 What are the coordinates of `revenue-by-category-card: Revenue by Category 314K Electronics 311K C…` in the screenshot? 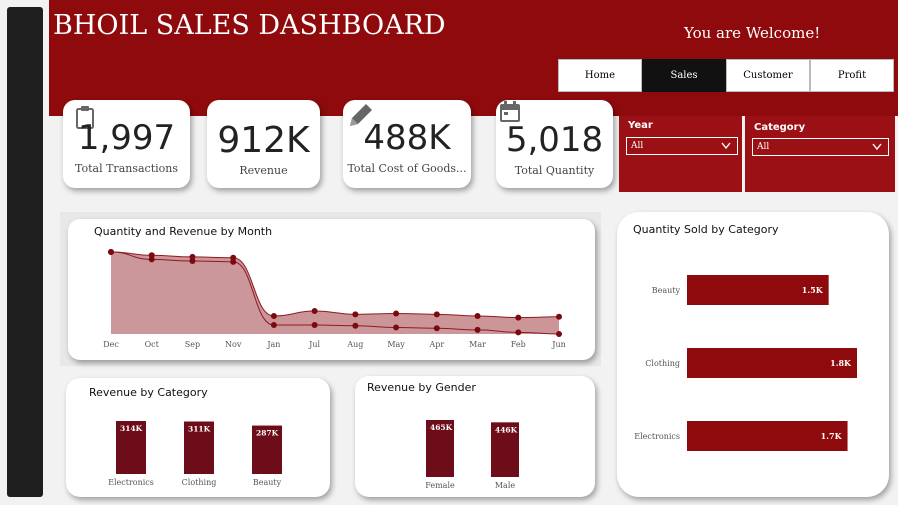 It's located at (198, 437).